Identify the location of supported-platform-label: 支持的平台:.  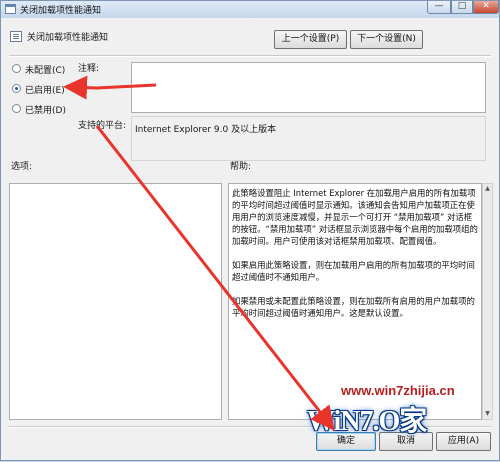
(102, 126).